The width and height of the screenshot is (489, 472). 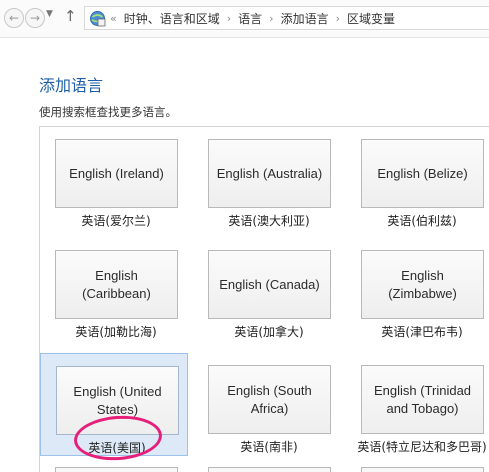 What do you see at coordinates (422, 447) in the screenshot?
I see `language-label: 英语(特立尼达和多巴哥)` at bounding box center [422, 447].